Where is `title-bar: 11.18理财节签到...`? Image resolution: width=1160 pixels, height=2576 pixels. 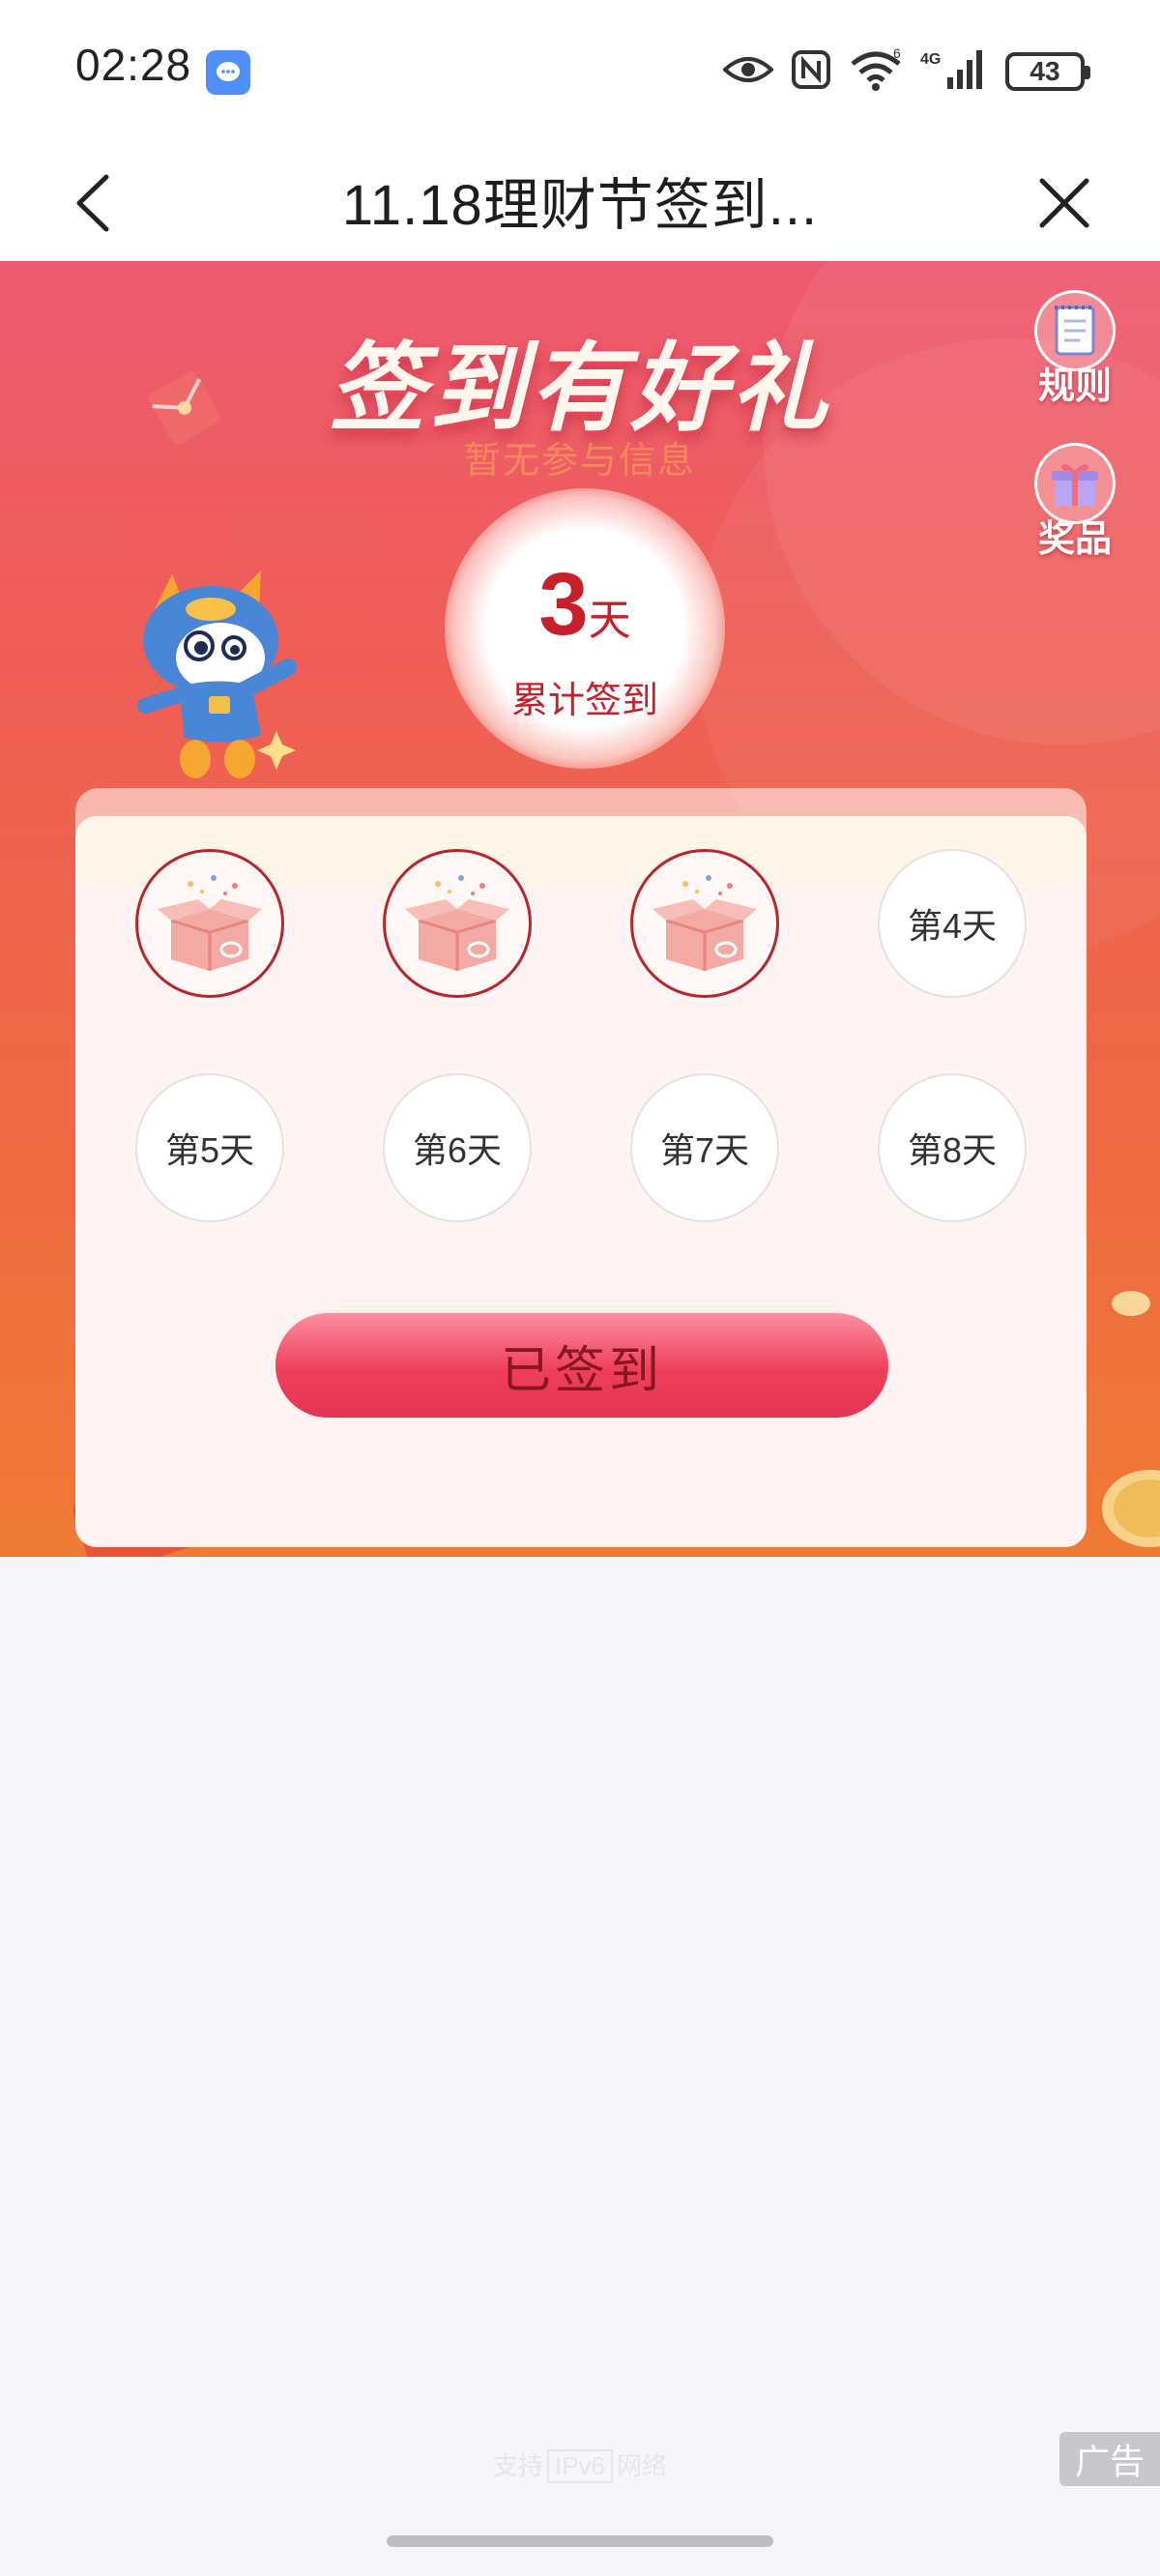
title-bar: 11.18理财节签到... is located at coordinates (580, 200).